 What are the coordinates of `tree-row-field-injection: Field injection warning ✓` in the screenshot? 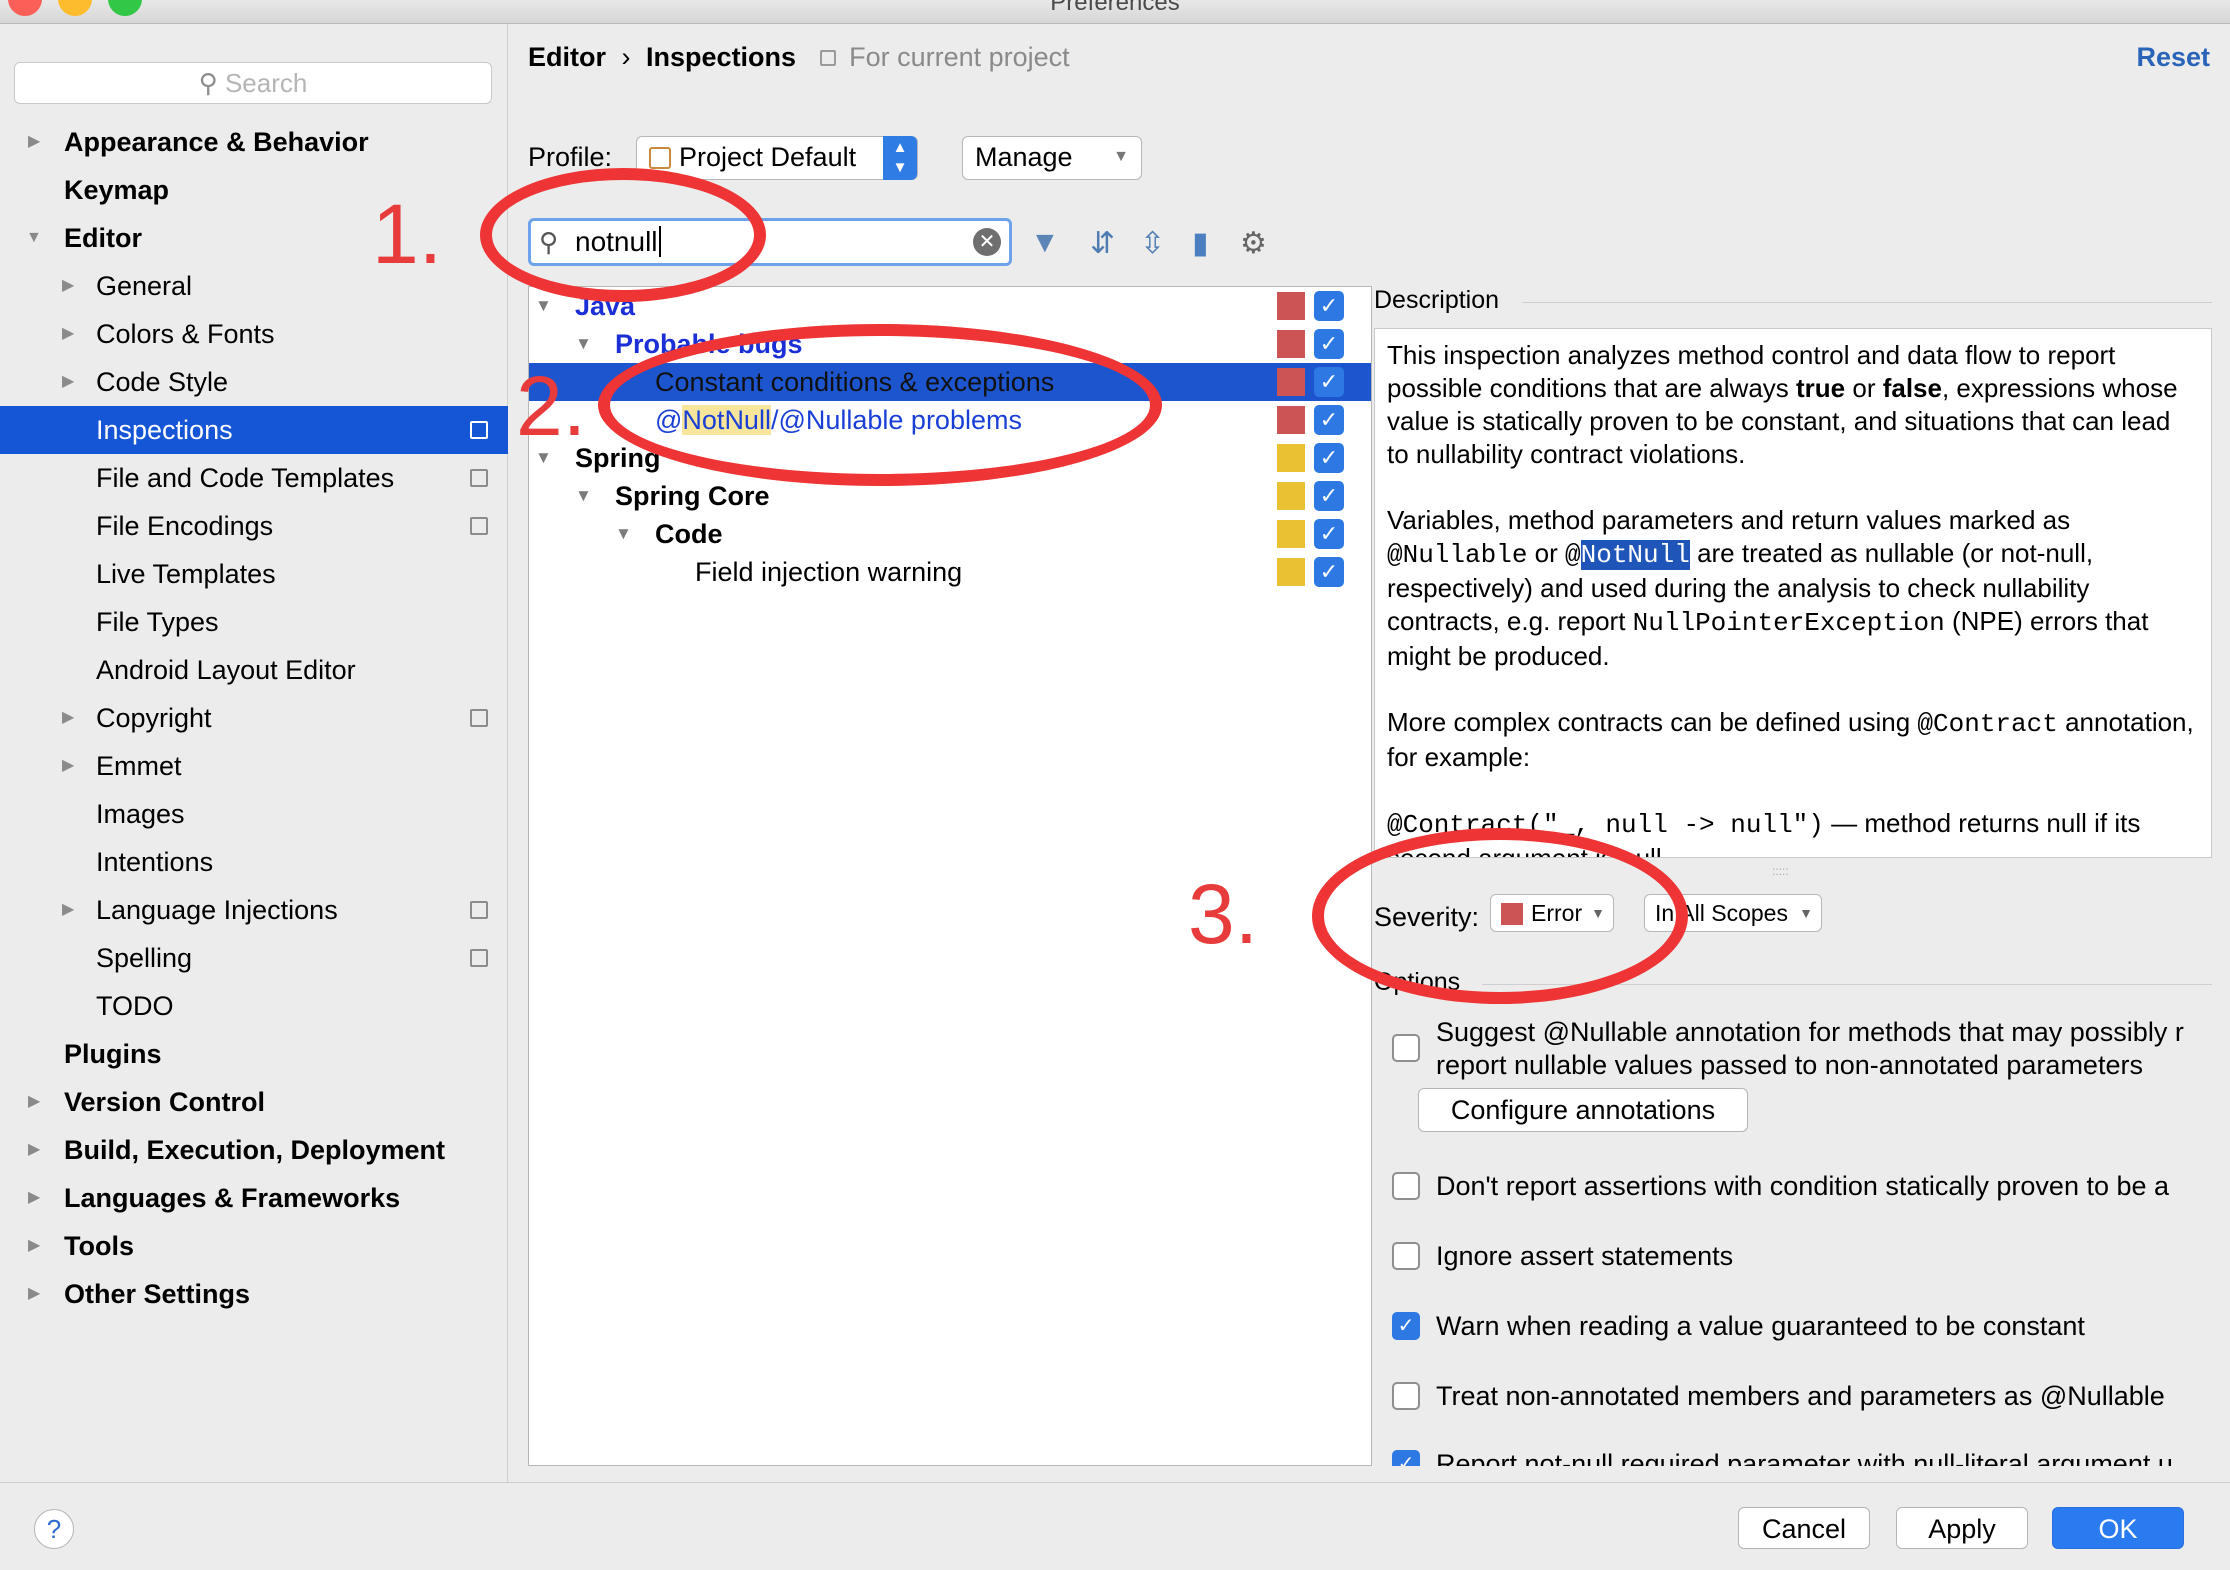 It's located at (950, 572).